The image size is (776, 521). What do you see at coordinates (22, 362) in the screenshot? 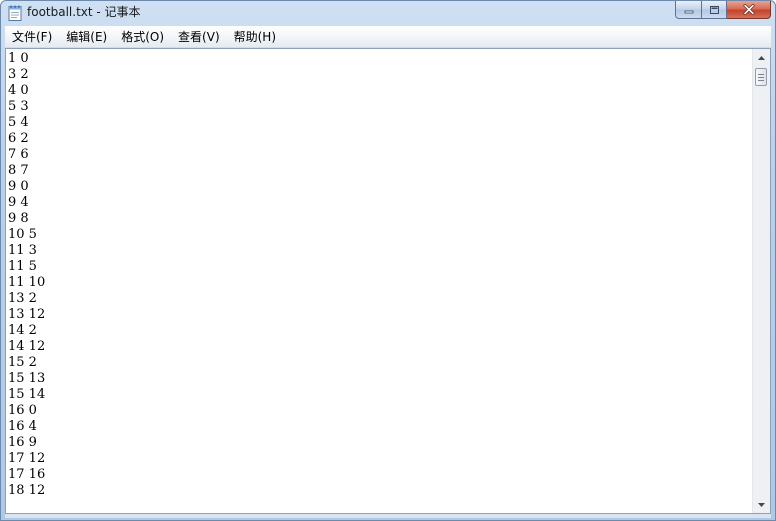
I see `text-line: 15 2` at bounding box center [22, 362].